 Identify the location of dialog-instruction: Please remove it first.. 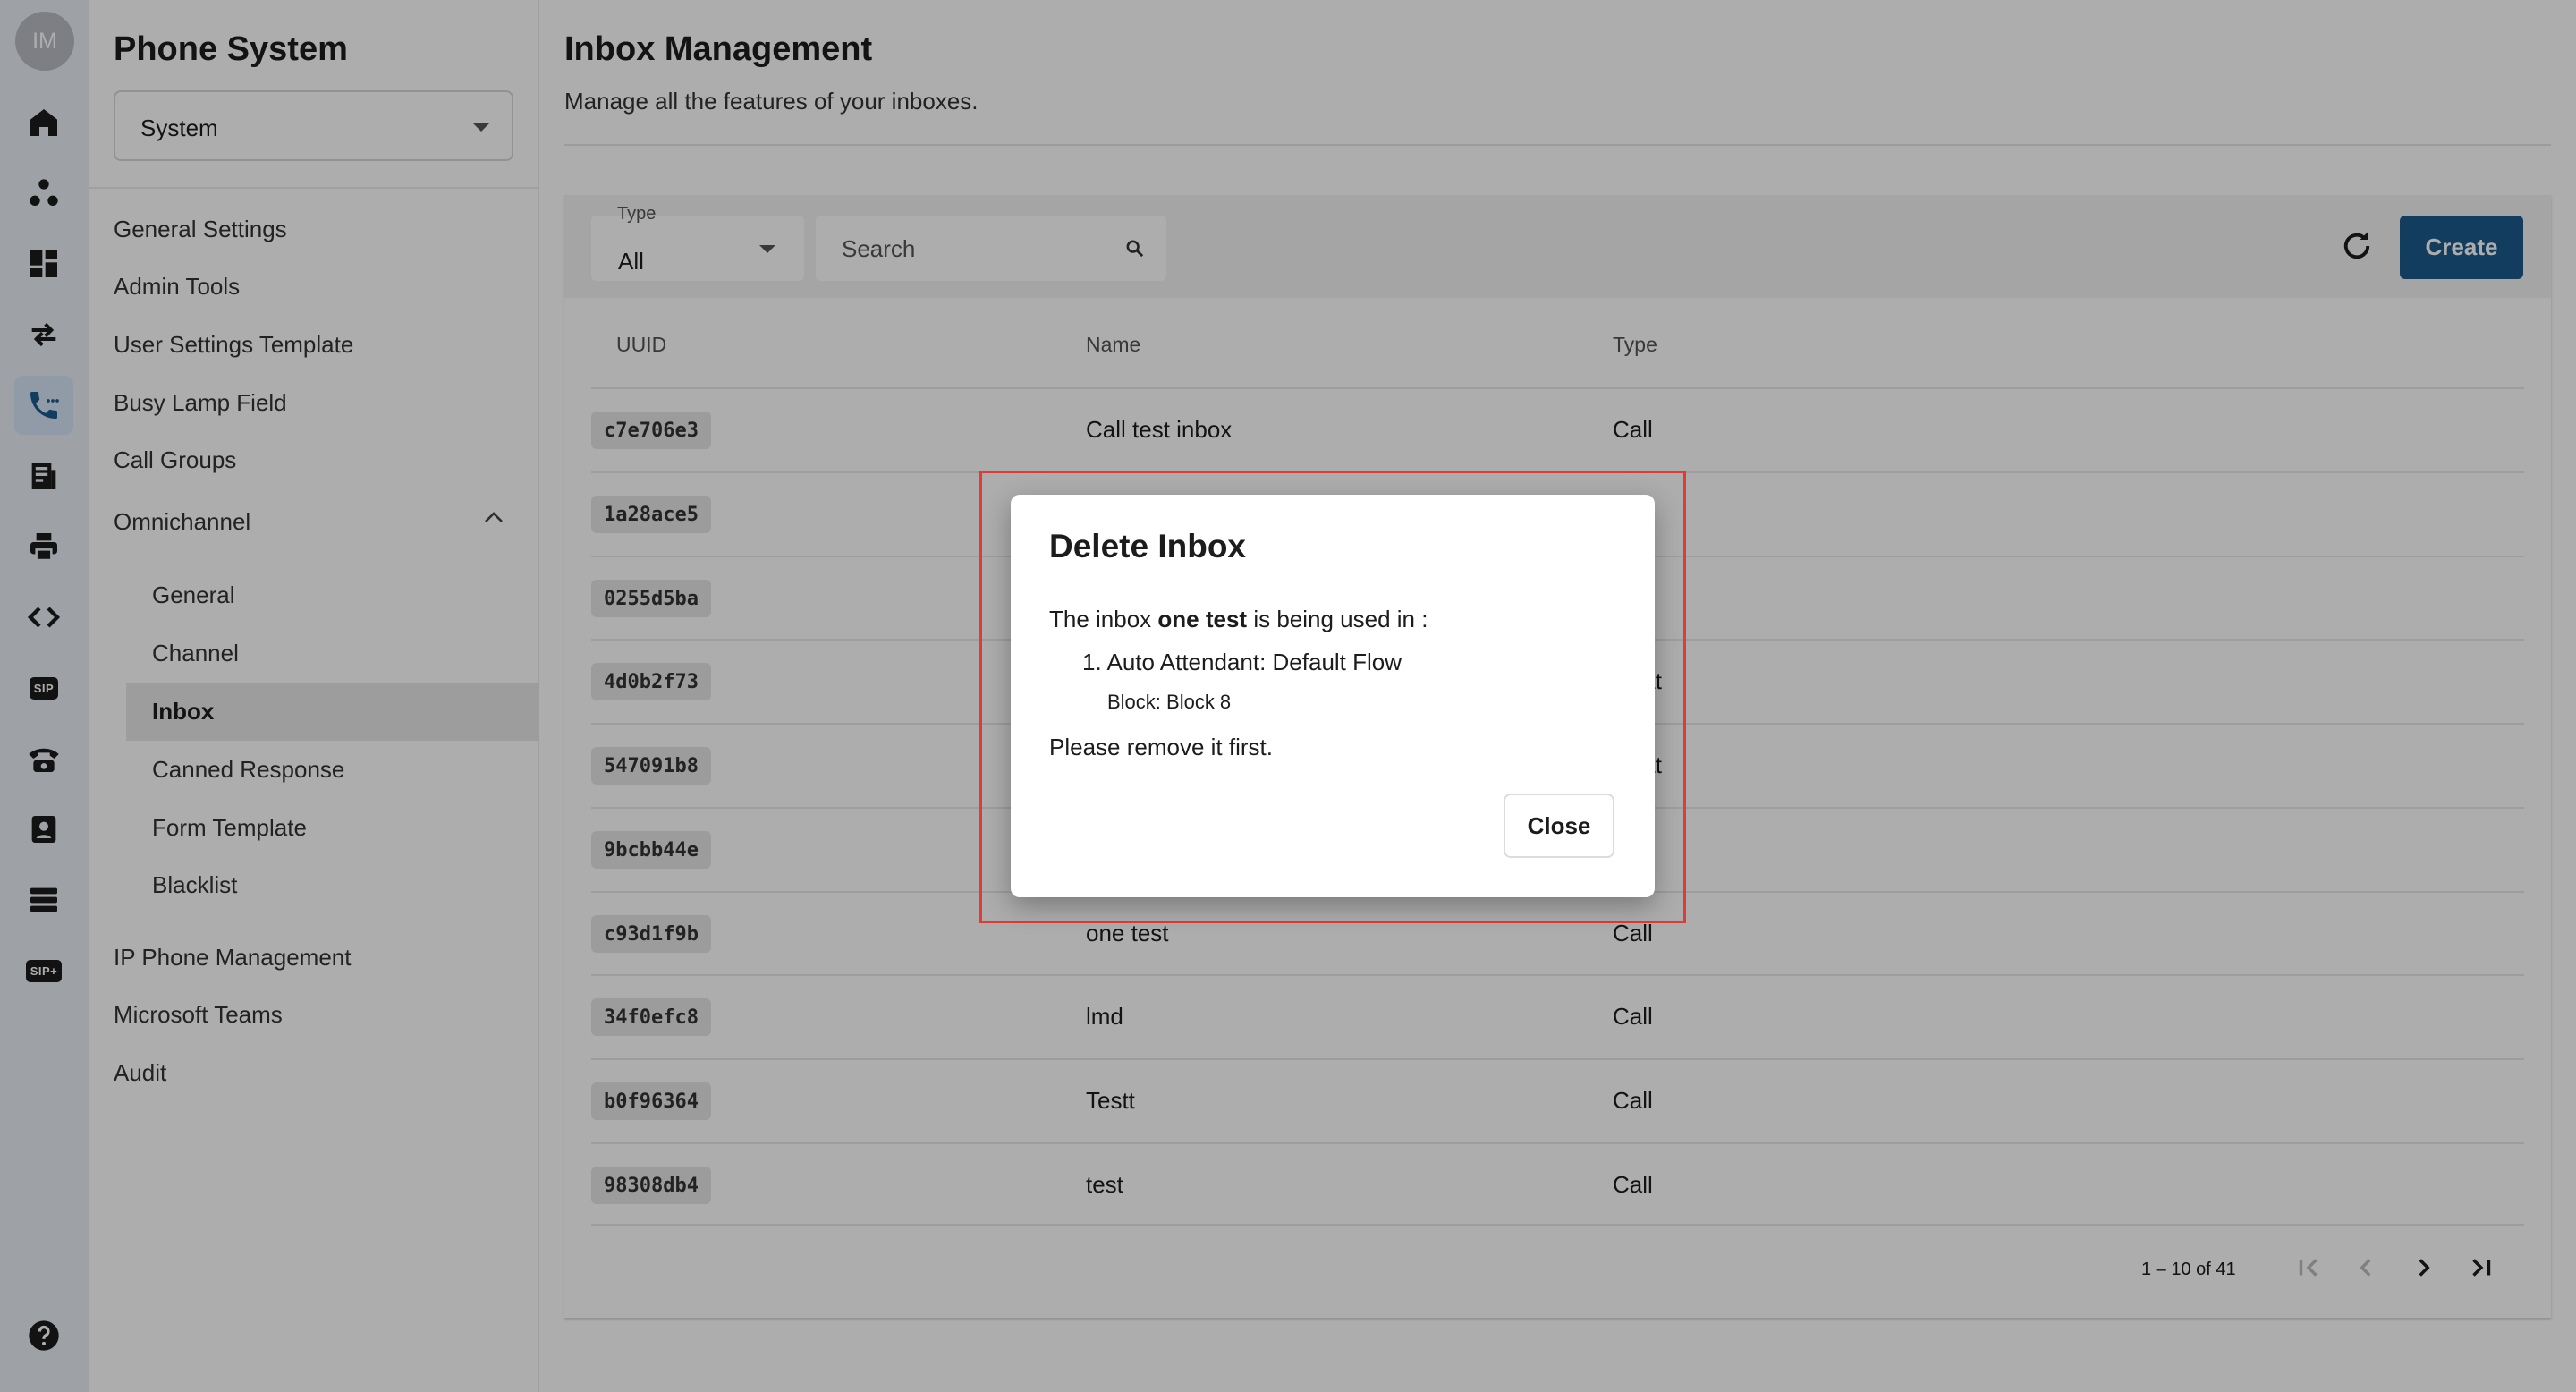
(1161, 747).